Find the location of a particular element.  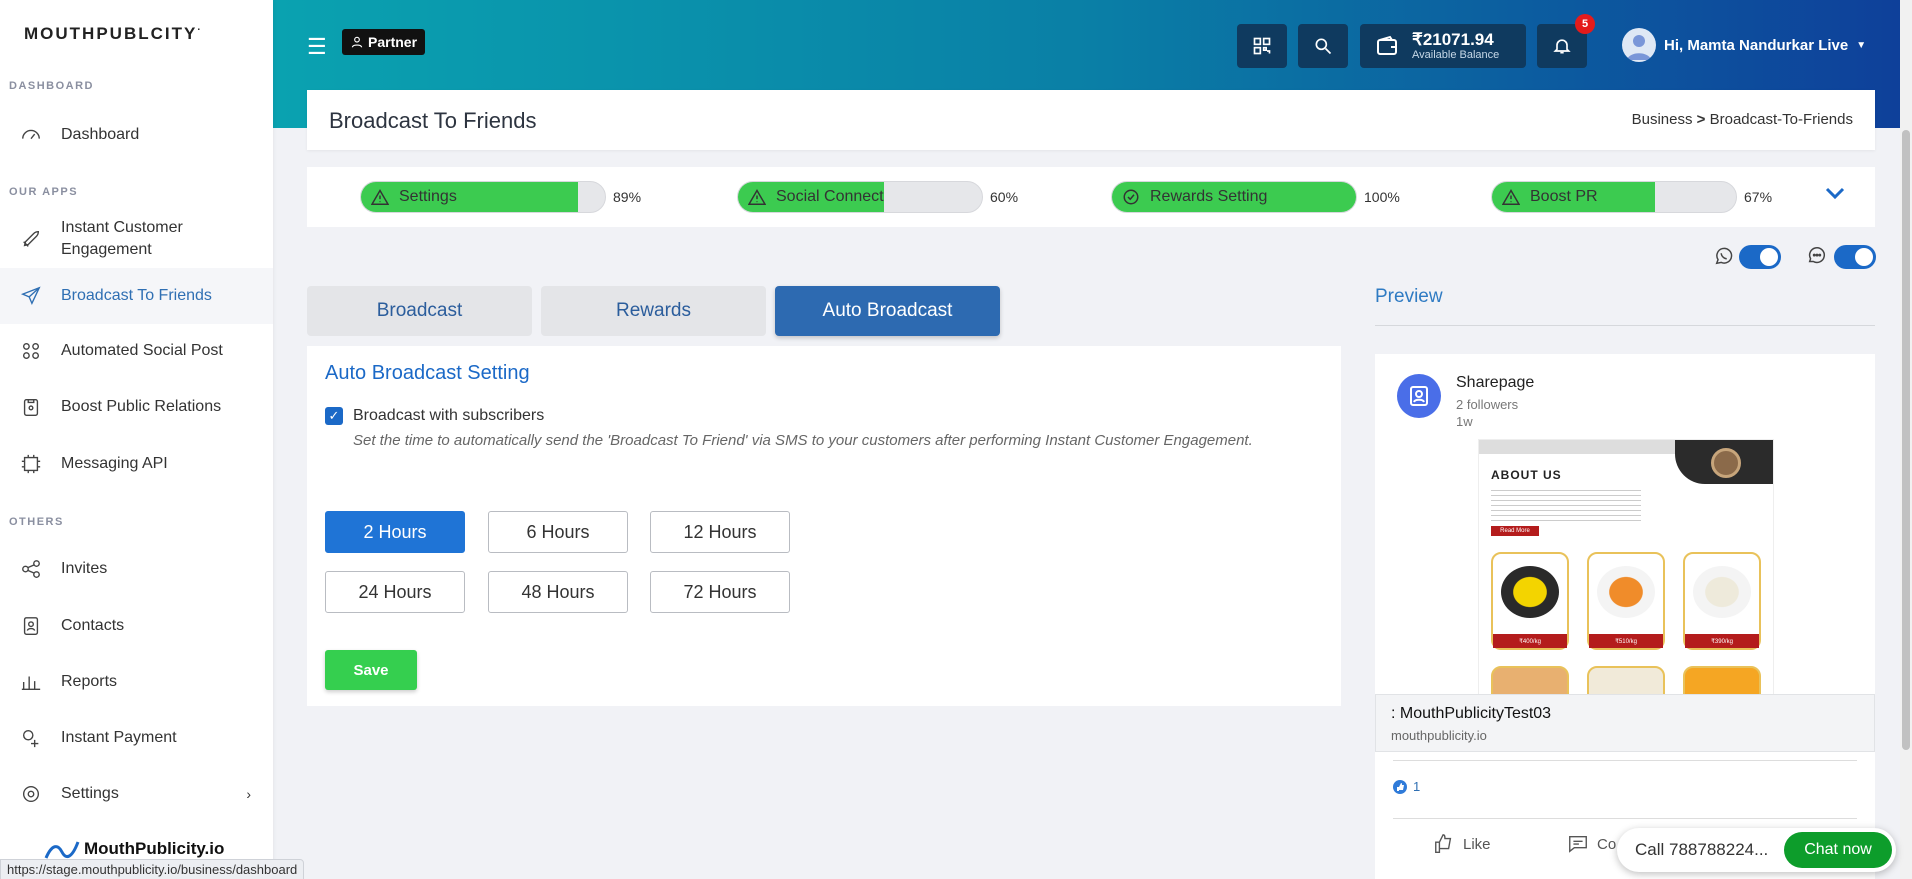

progress-percent: 89% is located at coordinates (627, 197).